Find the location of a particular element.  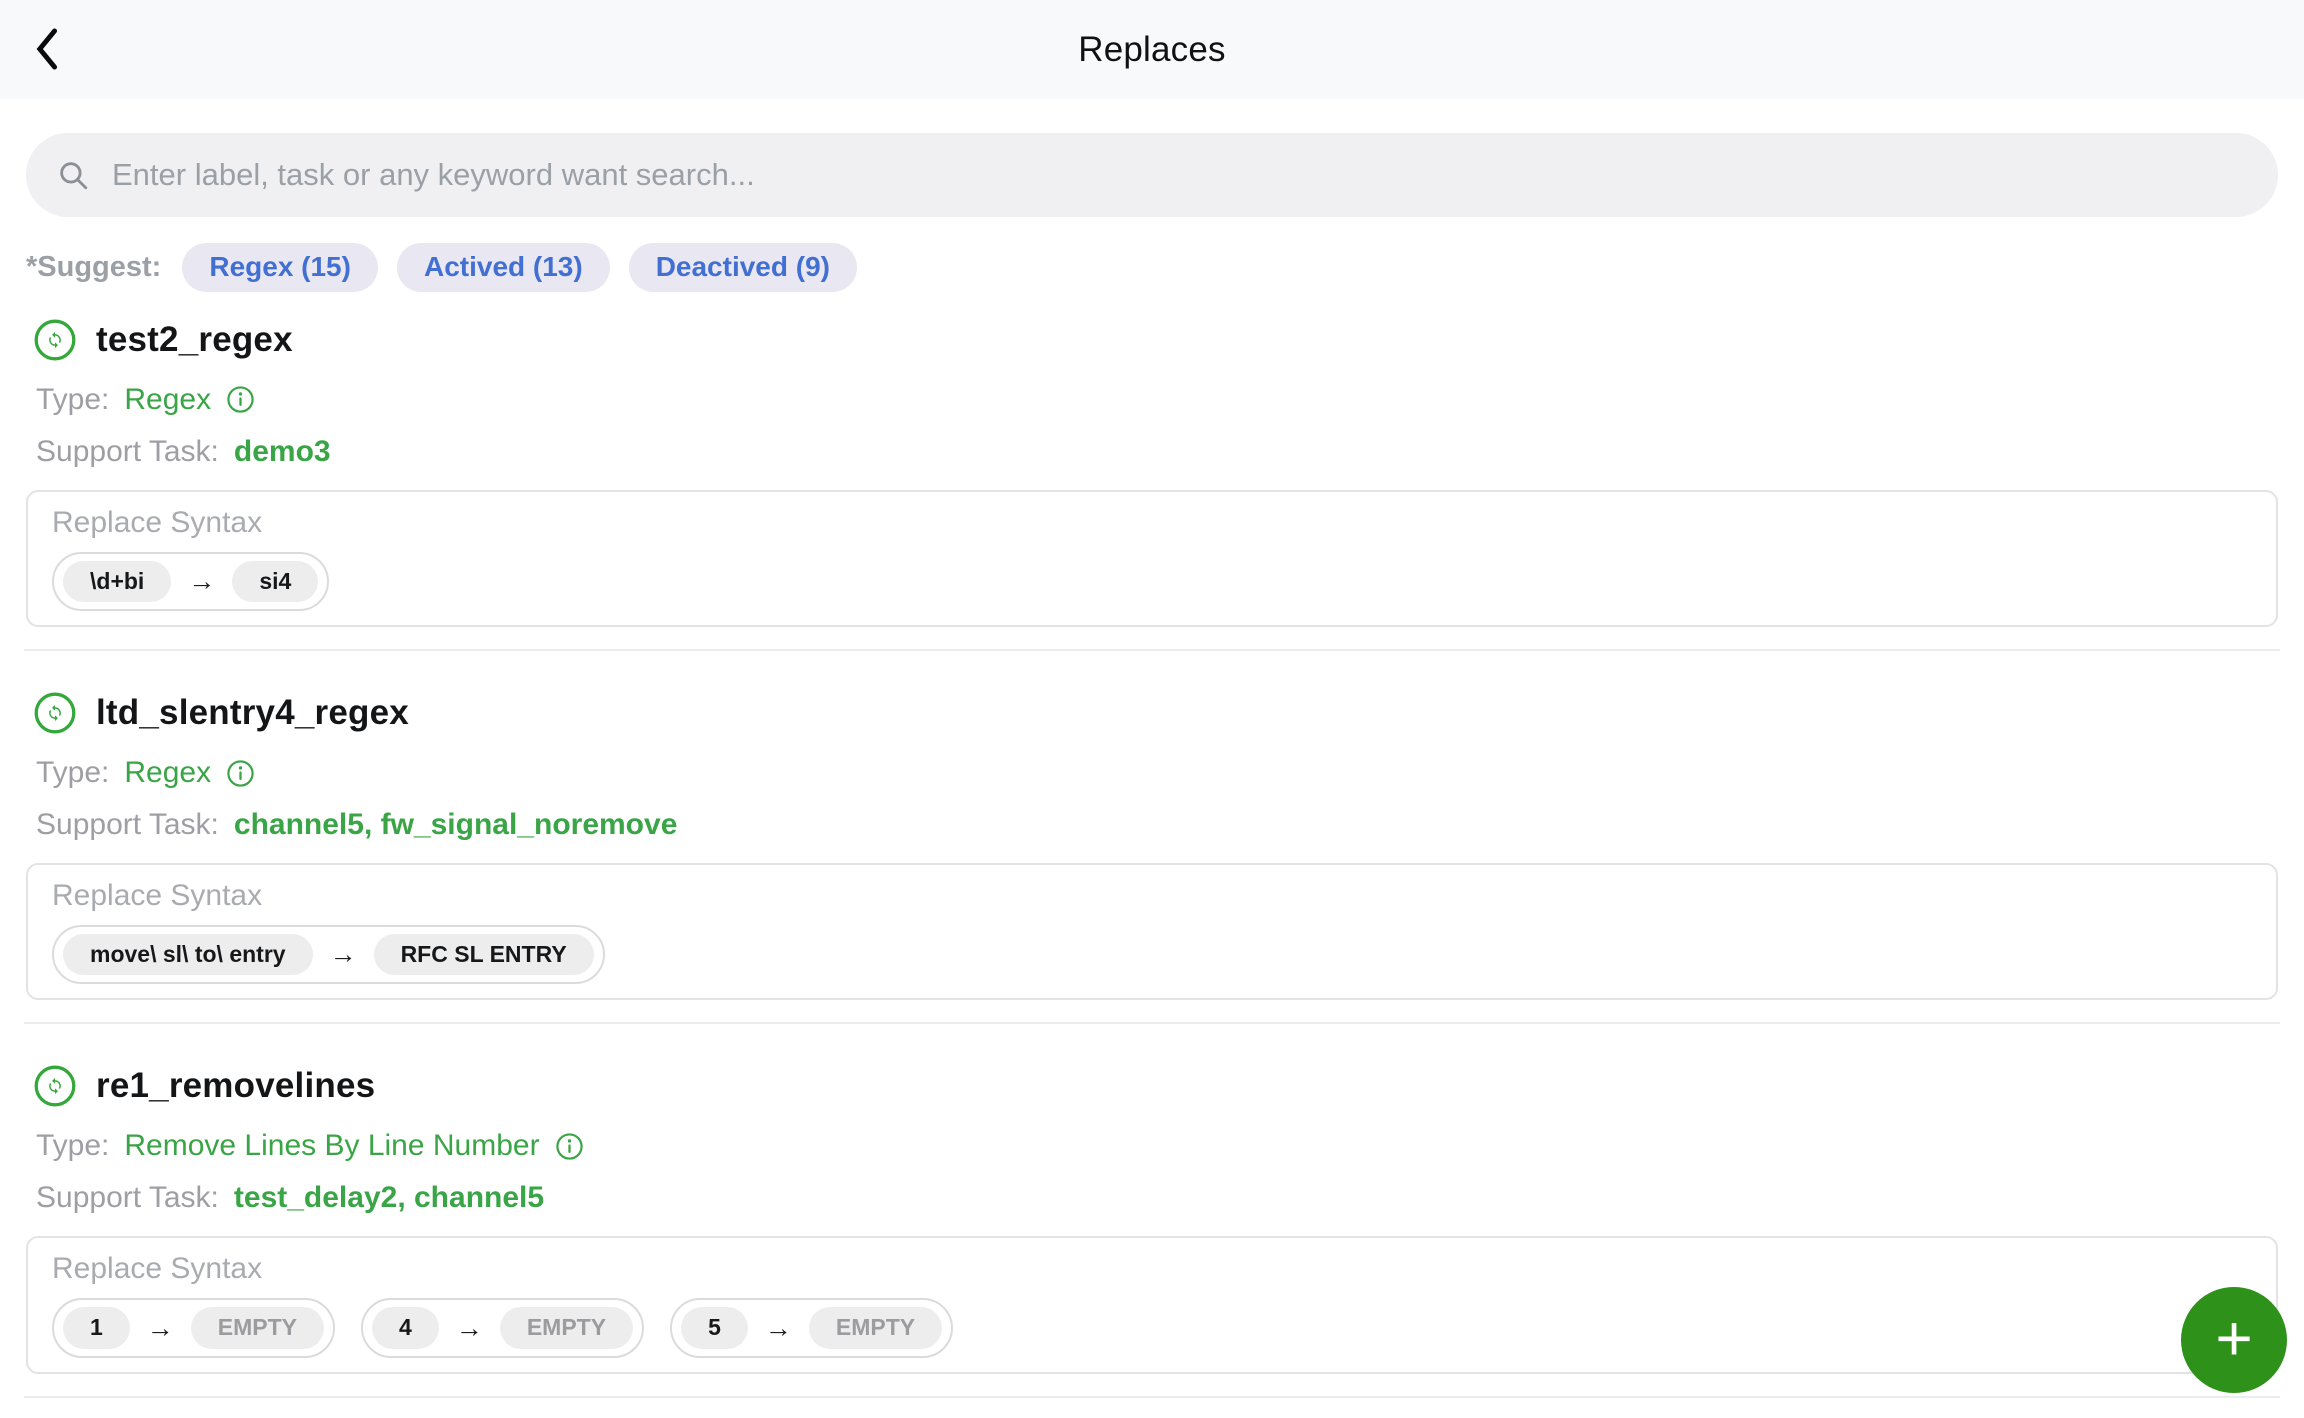

suggest-label: *Suggest: is located at coordinates (94, 266).